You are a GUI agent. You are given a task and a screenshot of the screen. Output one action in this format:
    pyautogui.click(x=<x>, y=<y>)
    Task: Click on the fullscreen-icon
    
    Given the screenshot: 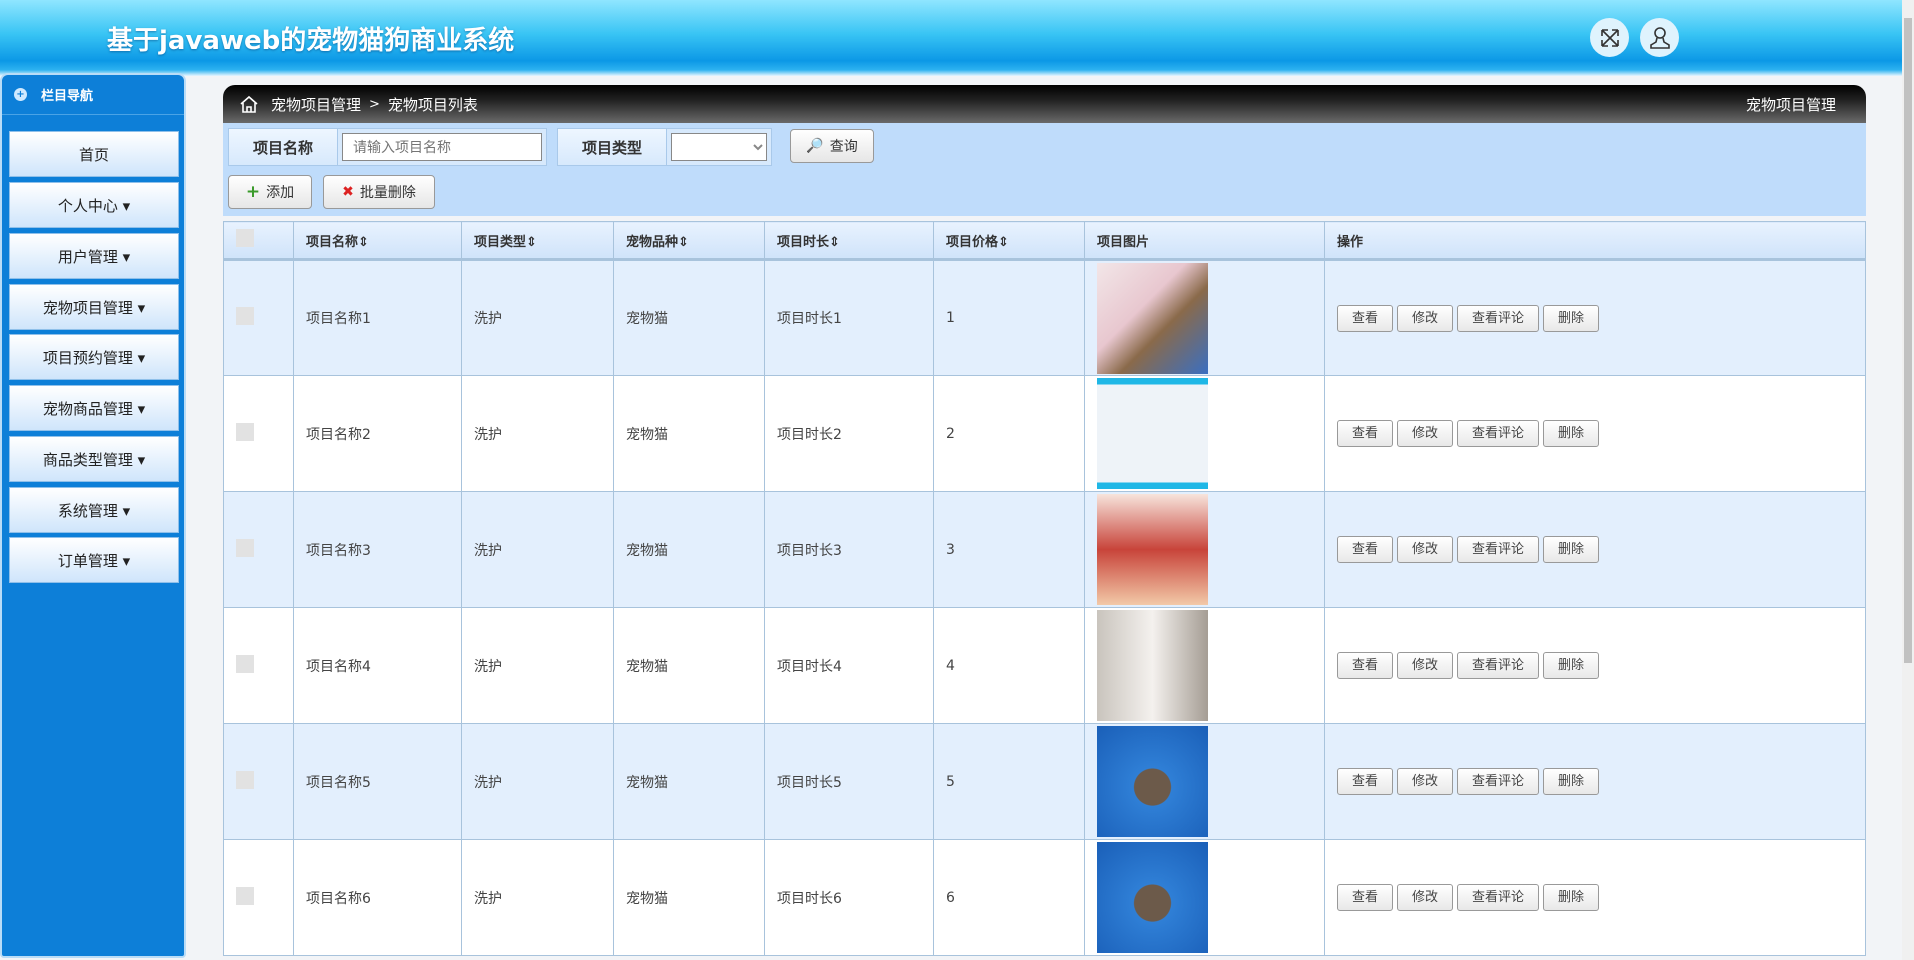 What is the action you would take?
    pyautogui.click(x=1609, y=37)
    